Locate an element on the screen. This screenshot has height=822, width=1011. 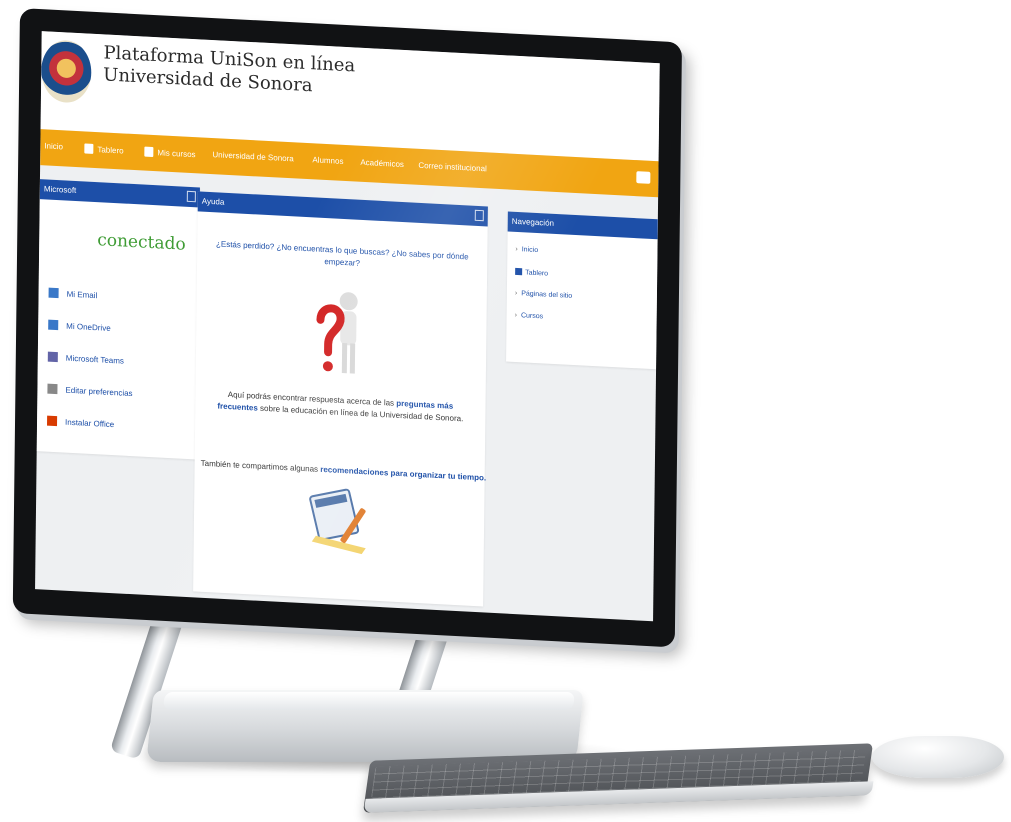
block-title: Microsoft is located at coordinates (60, 190).